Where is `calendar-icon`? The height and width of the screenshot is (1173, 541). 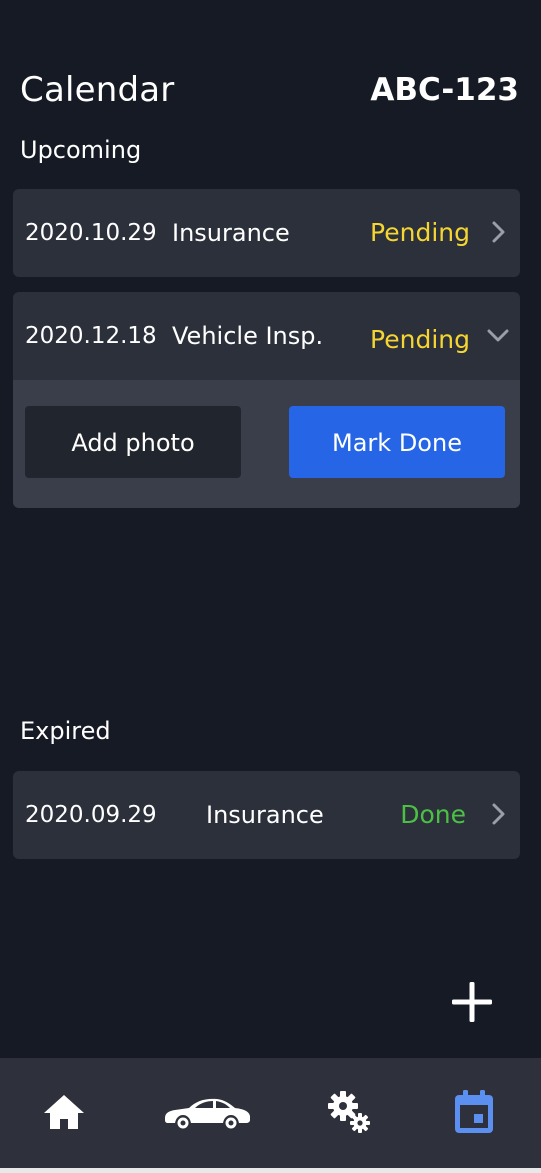 calendar-icon is located at coordinates (474, 1111).